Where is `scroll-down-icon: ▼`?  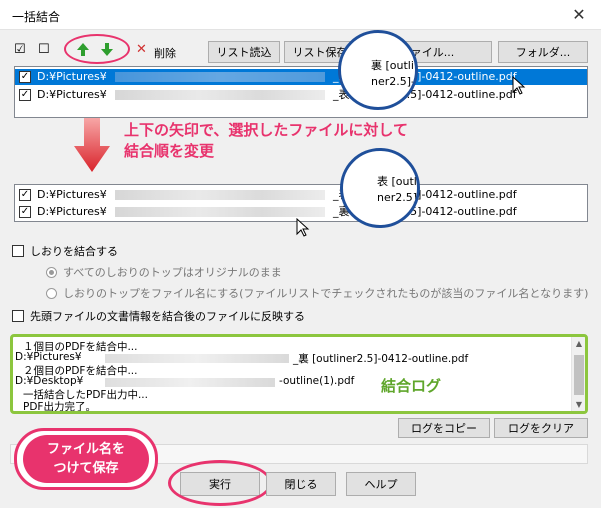 scroll-down-icon: ▼ is located at coordinates (578, 404).